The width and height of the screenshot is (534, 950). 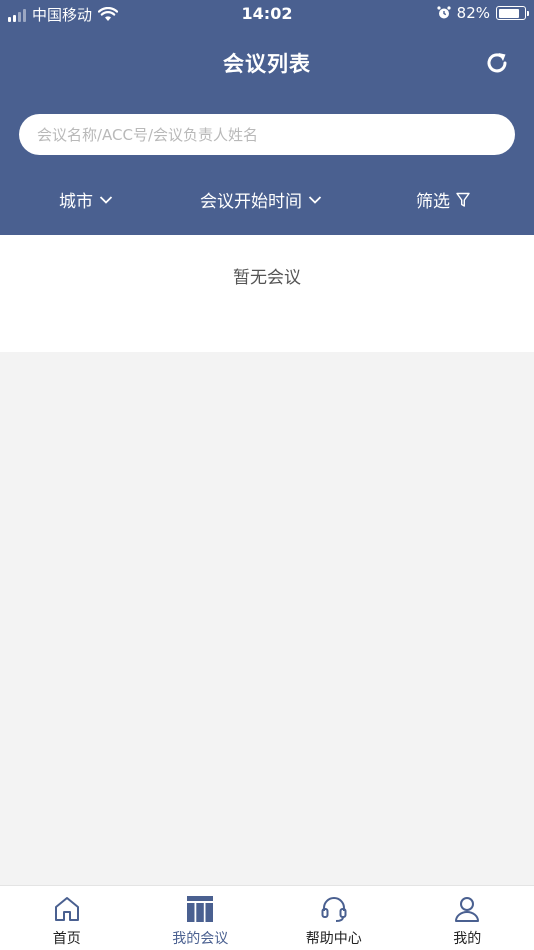 I want to click on filter-start-time: 会议开始时间, so click(x=261, y=199).